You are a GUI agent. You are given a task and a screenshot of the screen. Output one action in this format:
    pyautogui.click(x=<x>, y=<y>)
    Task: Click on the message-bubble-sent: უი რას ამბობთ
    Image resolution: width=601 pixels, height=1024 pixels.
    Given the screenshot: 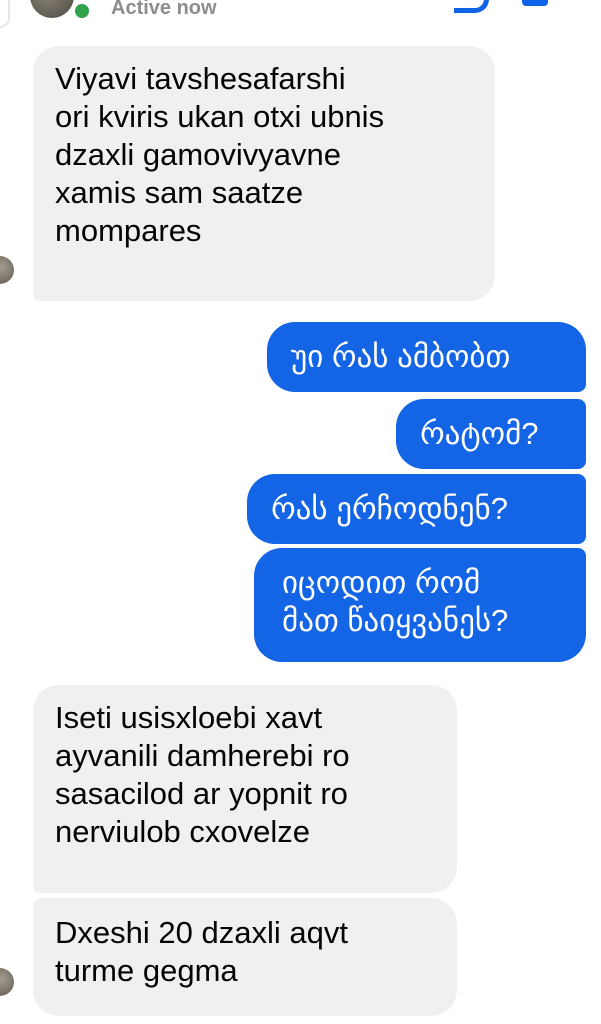 What is the action you would take?
    pyautogui.click(x=426, y=357)
    